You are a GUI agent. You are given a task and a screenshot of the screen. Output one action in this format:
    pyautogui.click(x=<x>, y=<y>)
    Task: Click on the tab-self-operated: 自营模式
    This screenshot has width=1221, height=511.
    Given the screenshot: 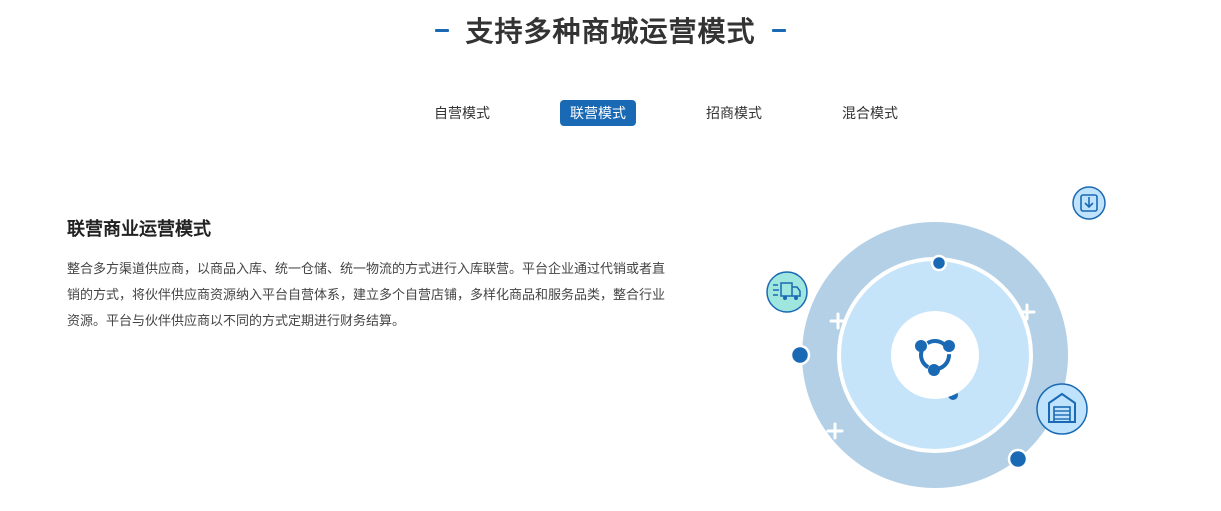 What is the action you would take?
    pyautogui.click(x=462, y=113)
    